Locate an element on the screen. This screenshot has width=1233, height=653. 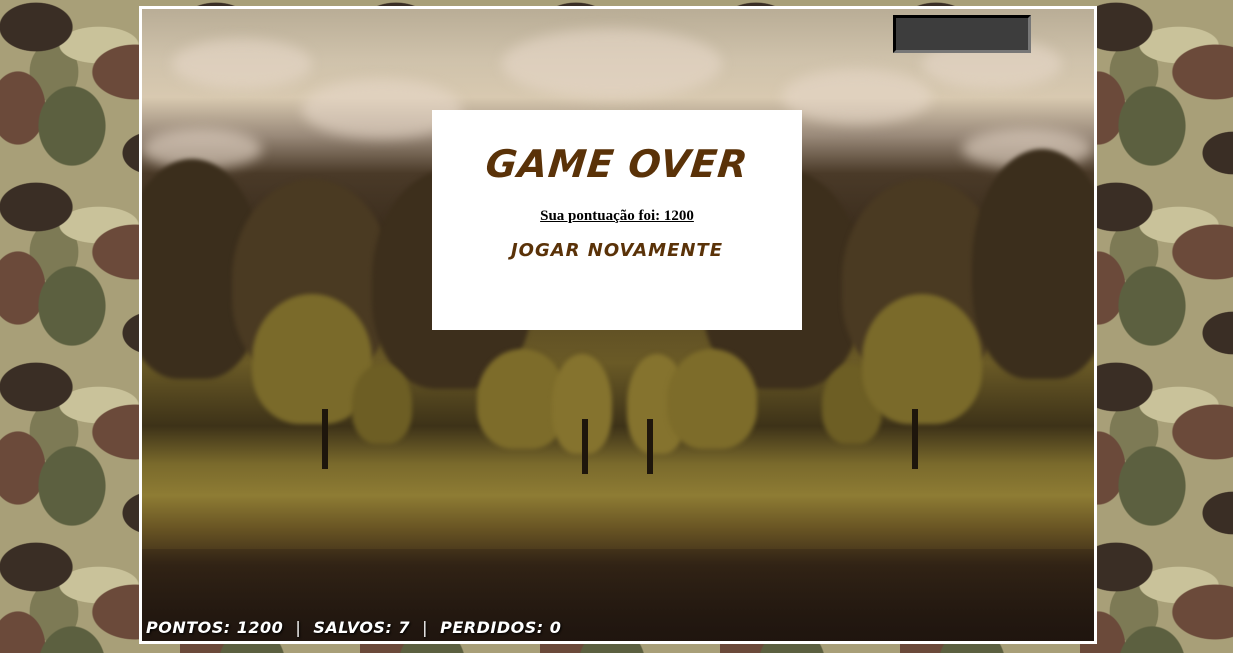
lost-label: PERDIDOS: is located at coordinates (492, 627).